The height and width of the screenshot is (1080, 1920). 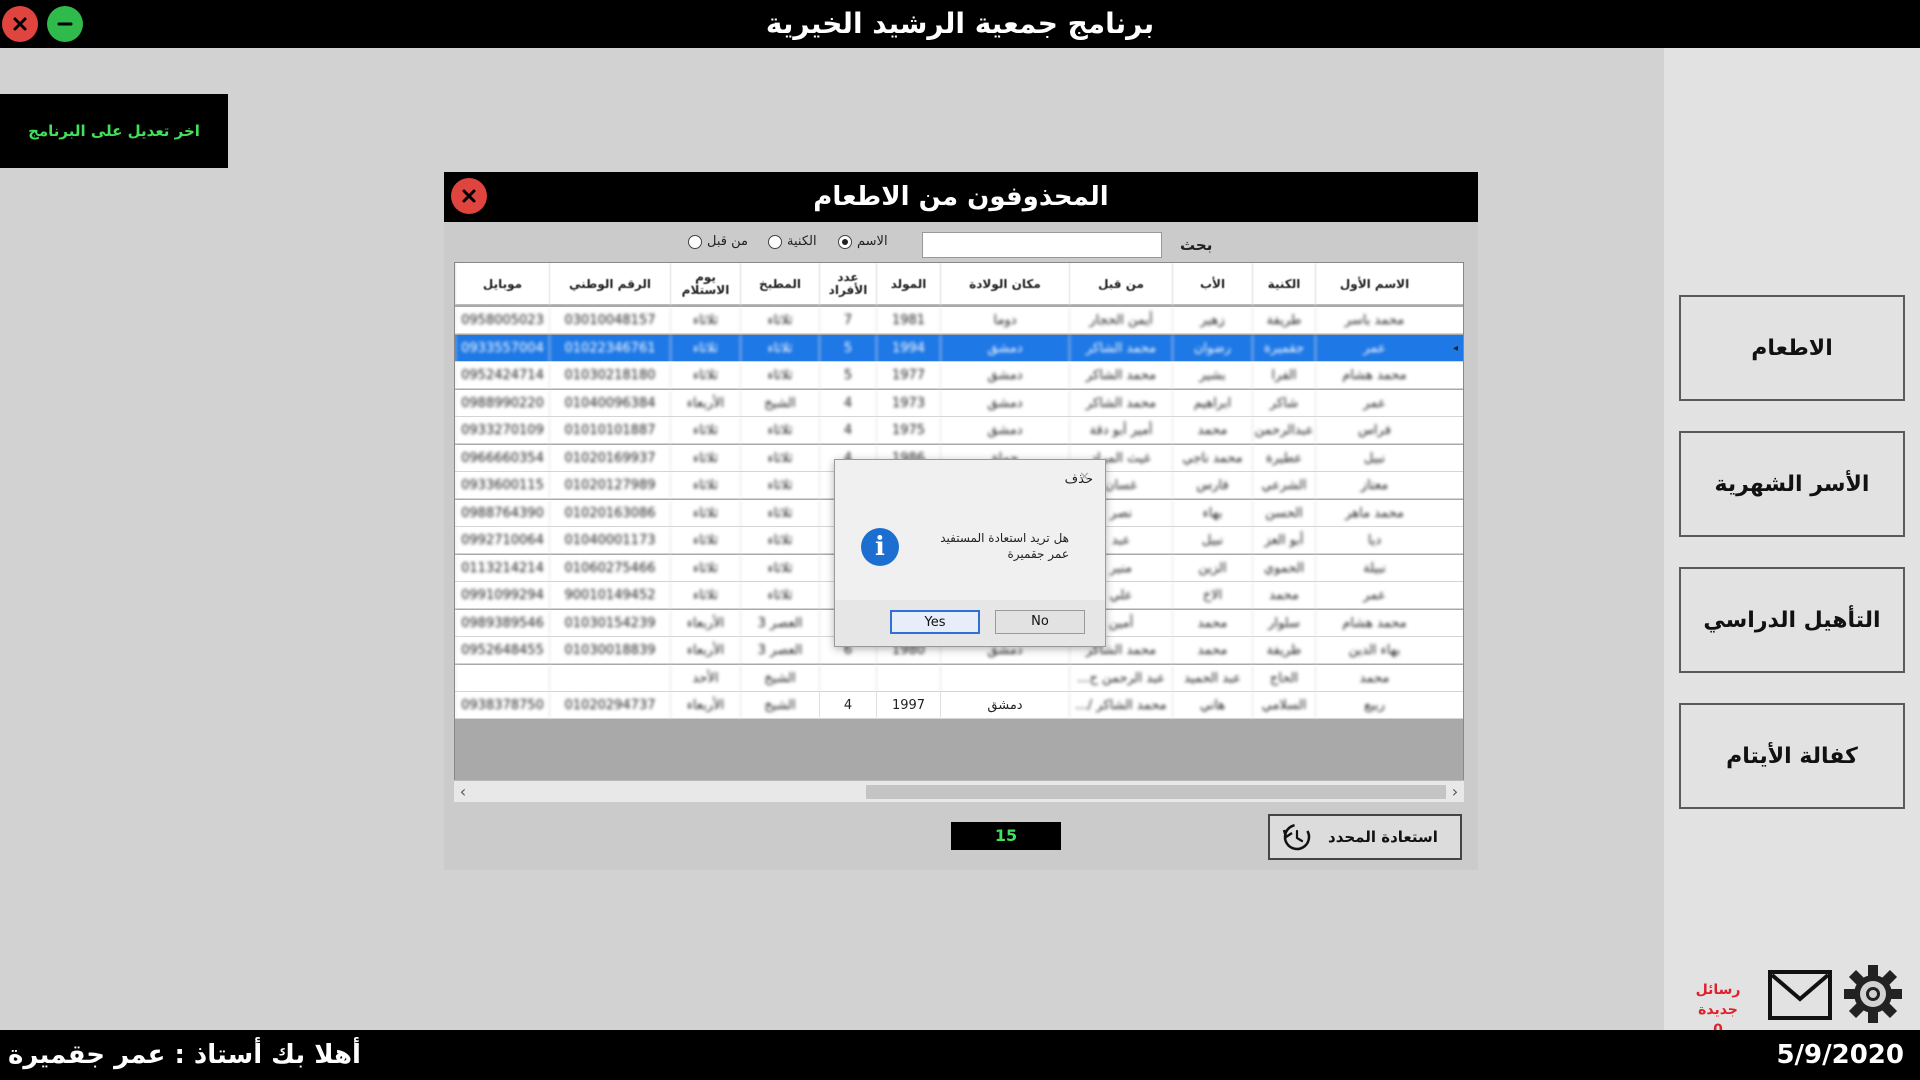 What do you see at coordinates (502, 284) in the screenshot?
I see `column-header-mobile: موبايل` at bounding box center [502, 284].